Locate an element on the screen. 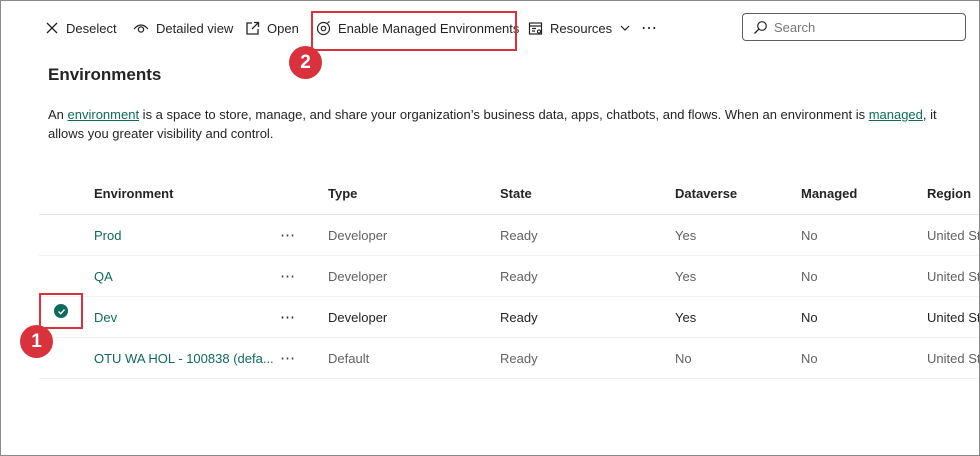 The height and width of the screenshot is (456, 980). dataverse-cell: No is located at coordinates (683, 358).